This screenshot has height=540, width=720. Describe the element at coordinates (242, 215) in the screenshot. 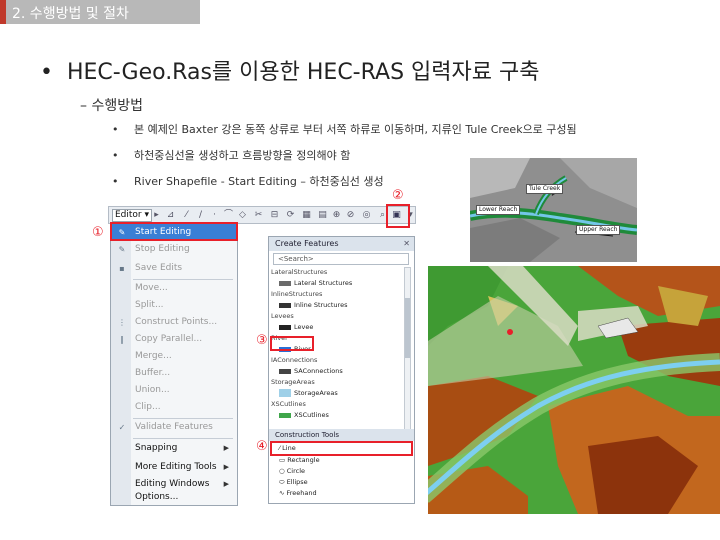

I see `edit-vertices-icon: ◇` at that location.